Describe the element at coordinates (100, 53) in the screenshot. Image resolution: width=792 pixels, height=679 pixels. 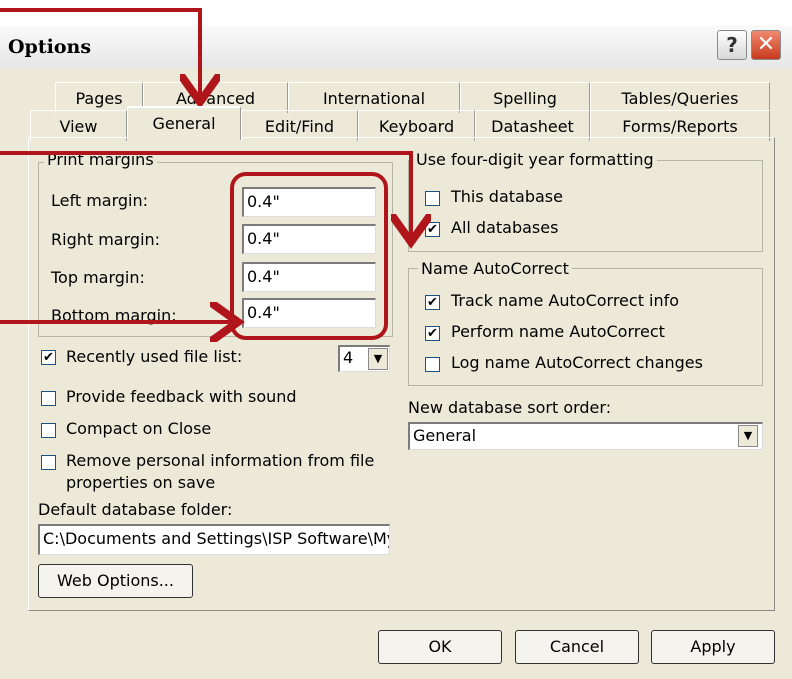
I see `arrow-to-advanced-tab` at that location.